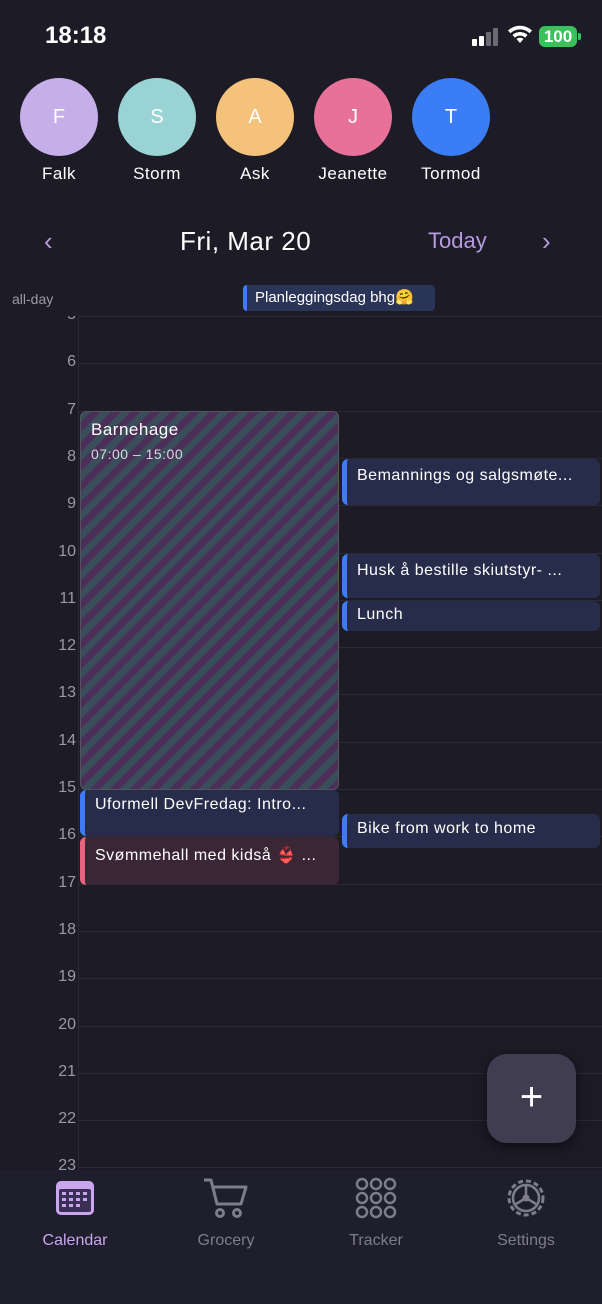 The height and width of the screenshot is (1304, 602). Describe the element at coordinates (135, 429) in the screenshot. I see `event-title: Barnehage` at that location.